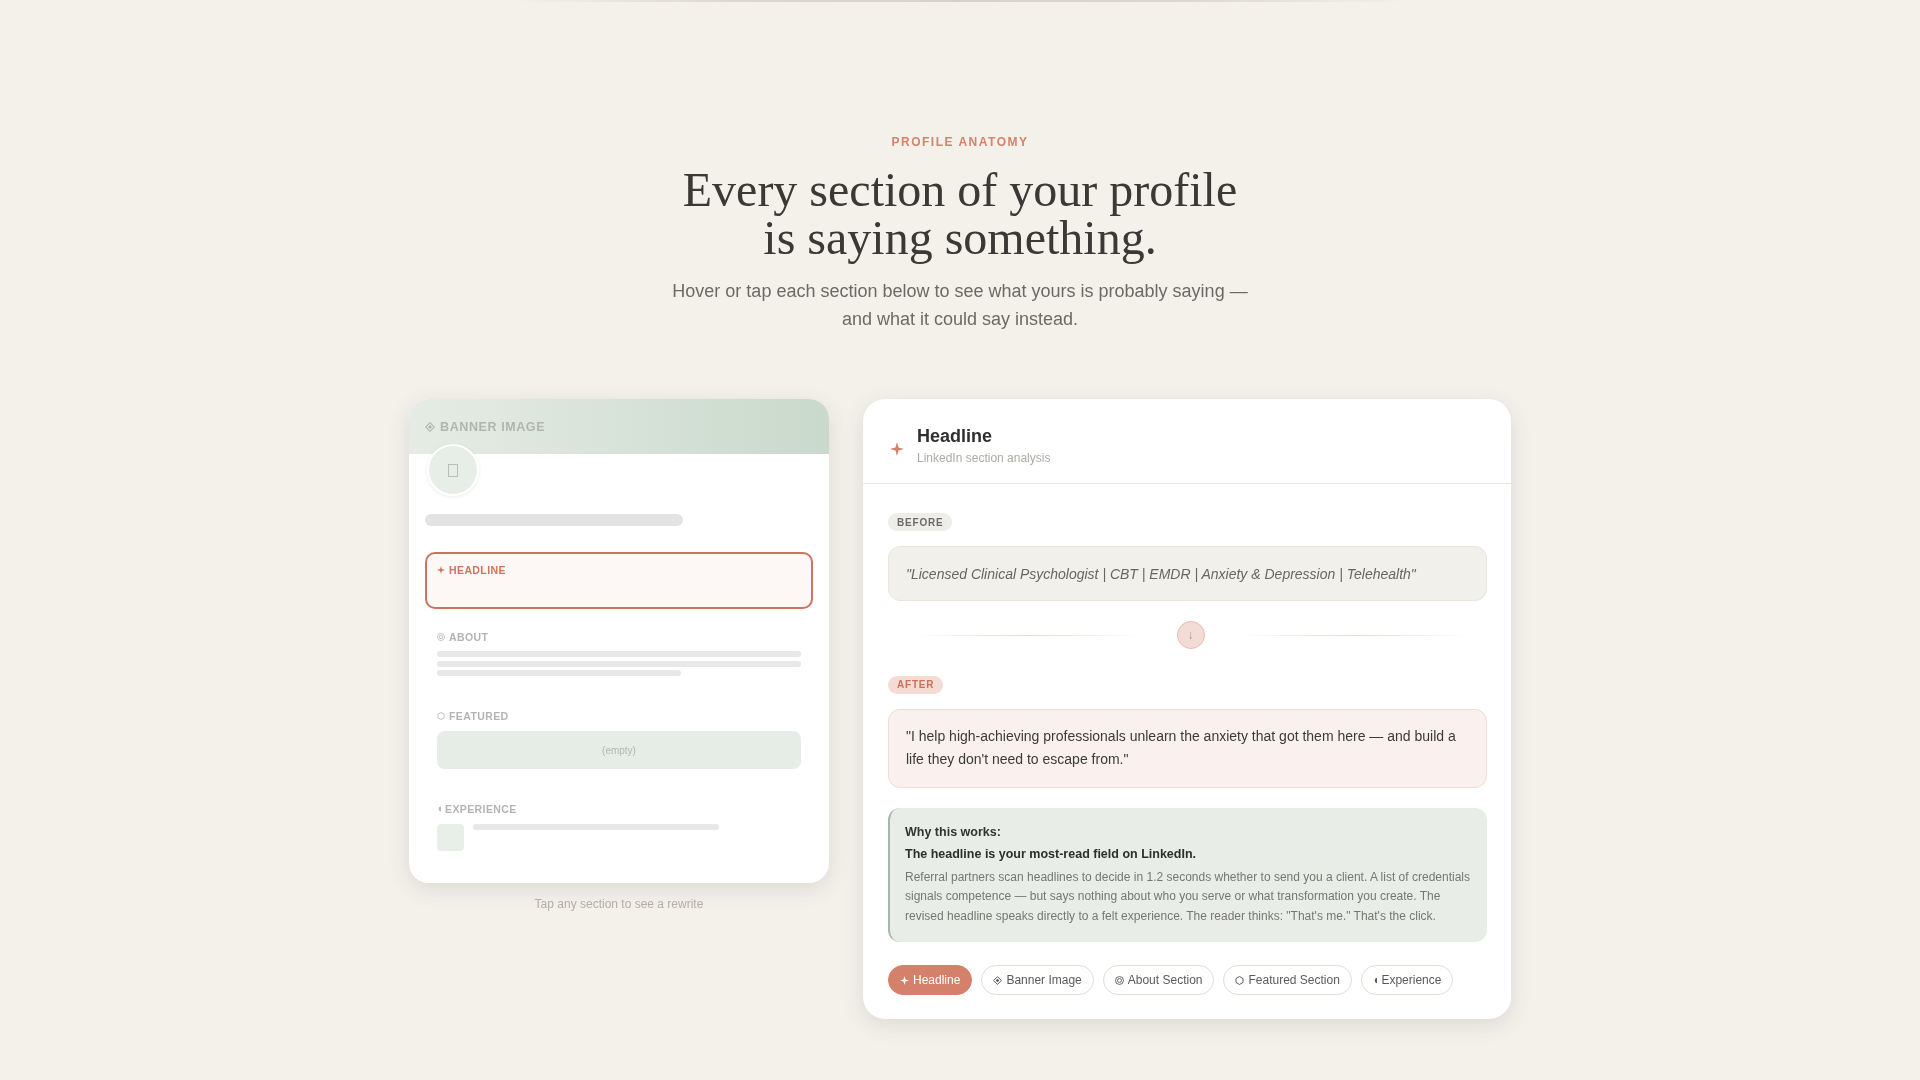 This screenshot has width=1920, height=1080. Describe the element at coordinates (477, 570) in the screenshot. I see `section-label: HEADLINE` at that location.